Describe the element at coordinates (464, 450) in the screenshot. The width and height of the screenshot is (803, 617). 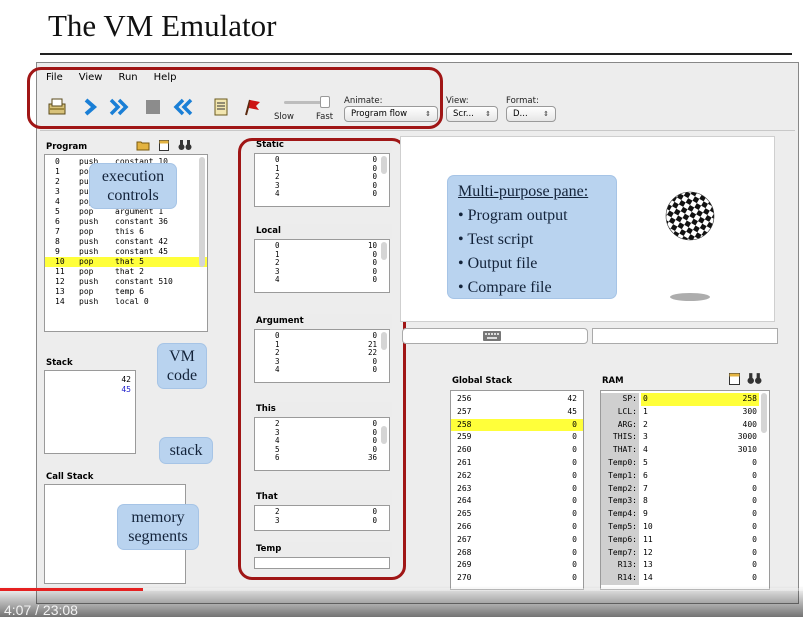
I see `global-stack-address: 260` at that location.